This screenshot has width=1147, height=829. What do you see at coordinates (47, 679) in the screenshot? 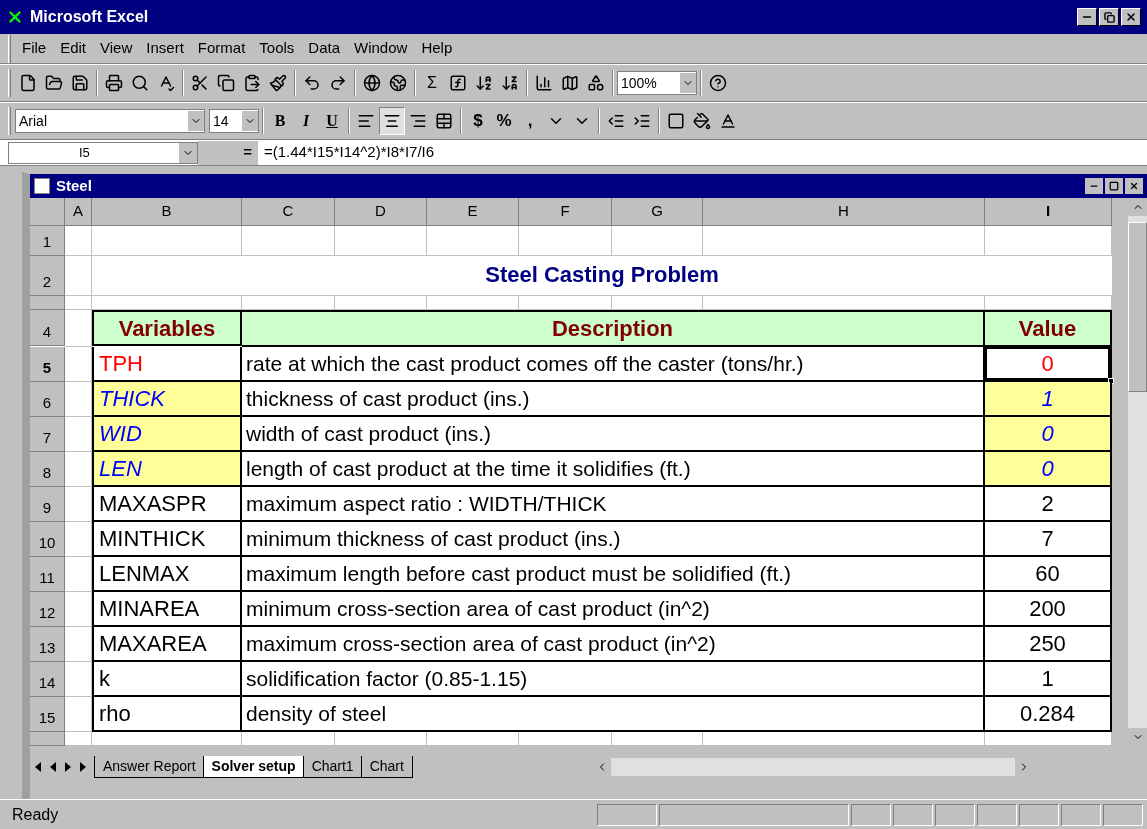
I see `row-header: 14` at bounding box center [47, 679].